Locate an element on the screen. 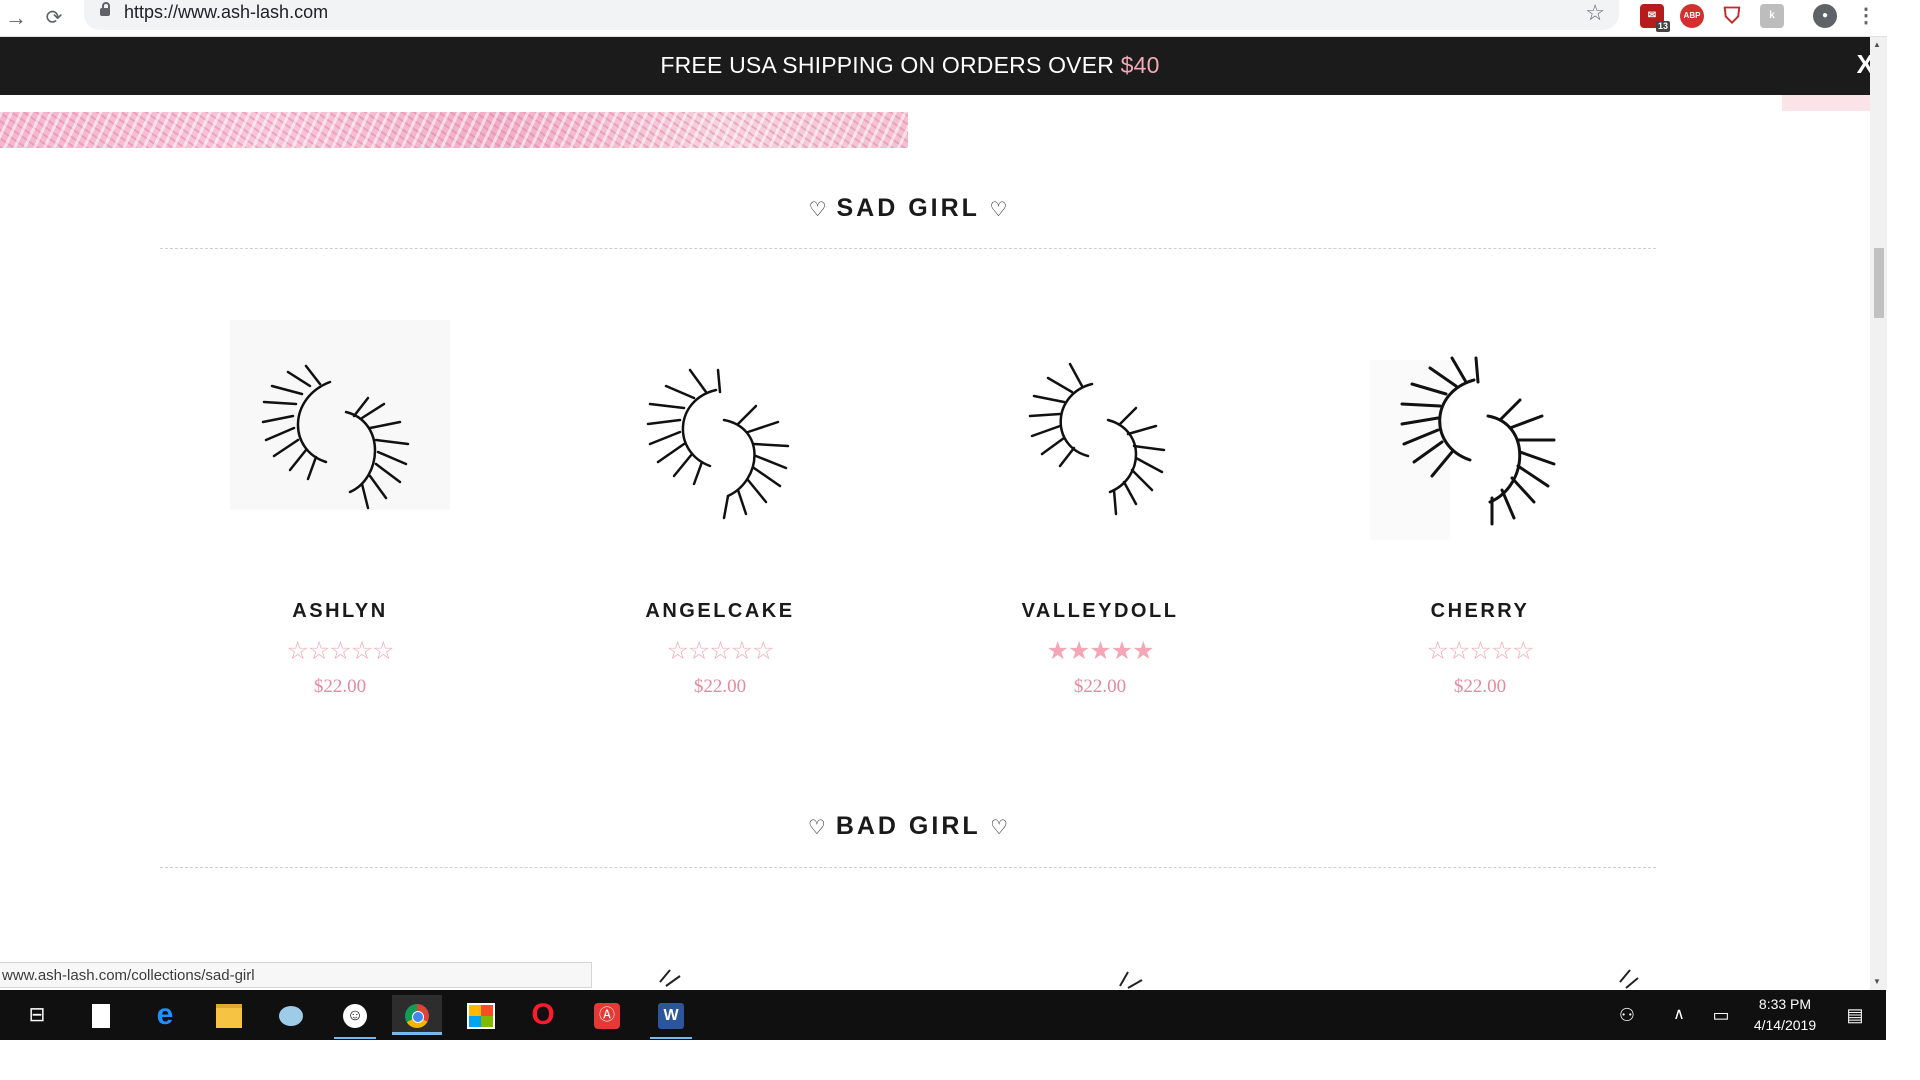 The image size is (1920, 1080). product-name: ASHLYN is located at coordinates (340, 611).